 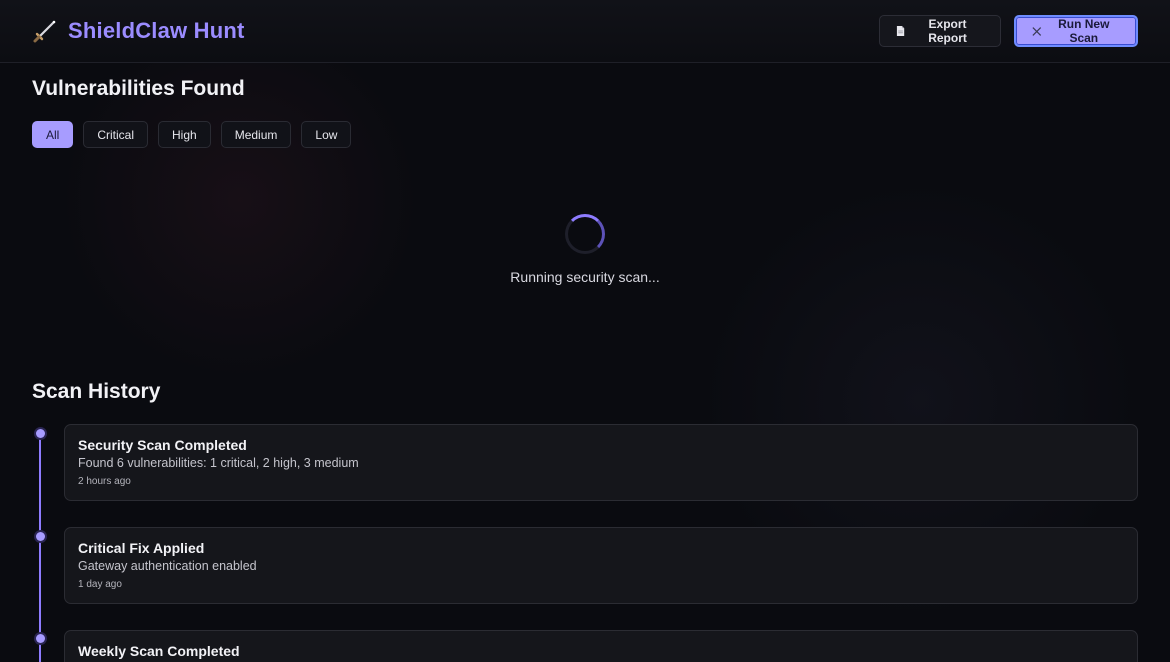 What do you see at coordinates (585, 234) in the screenshot?
I see `loading-spinner` at bounding box center [585, 234].